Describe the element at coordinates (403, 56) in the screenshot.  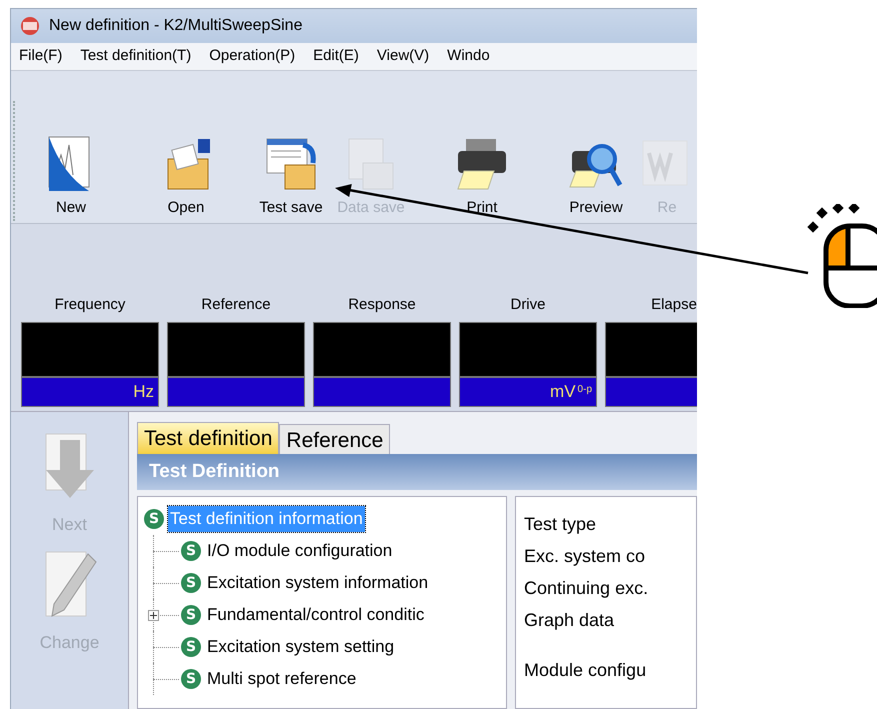
I see `menu-item: View(V)` at that location.